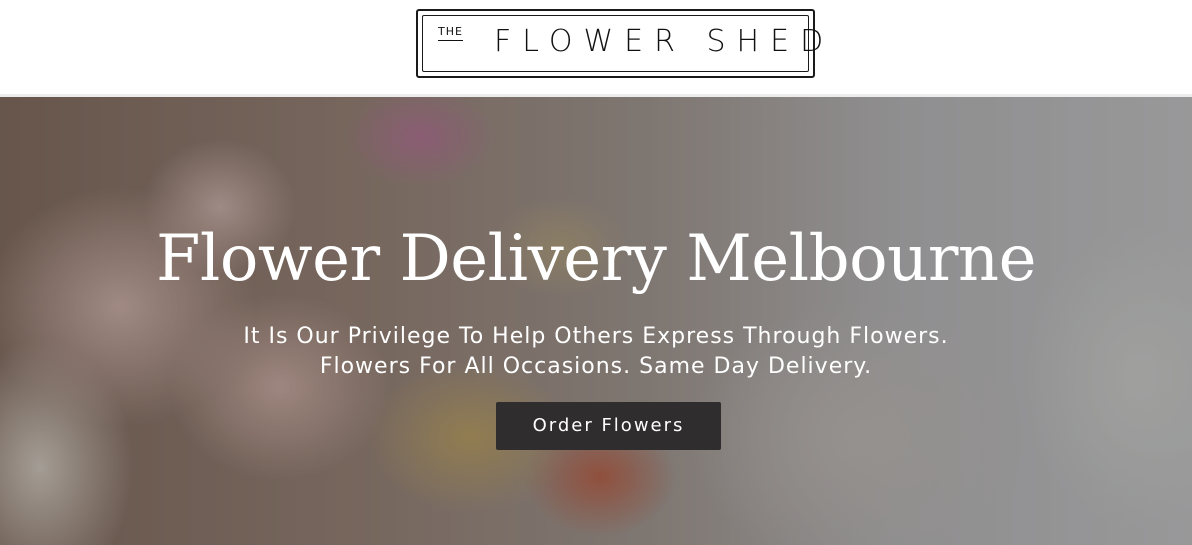 This screenshot has width=1192, height=545. What do you see at coordinates (664, 41) in the screenshot?
I see `logo-name-text: FLOWER SHED` at bounding box center [664, 41].